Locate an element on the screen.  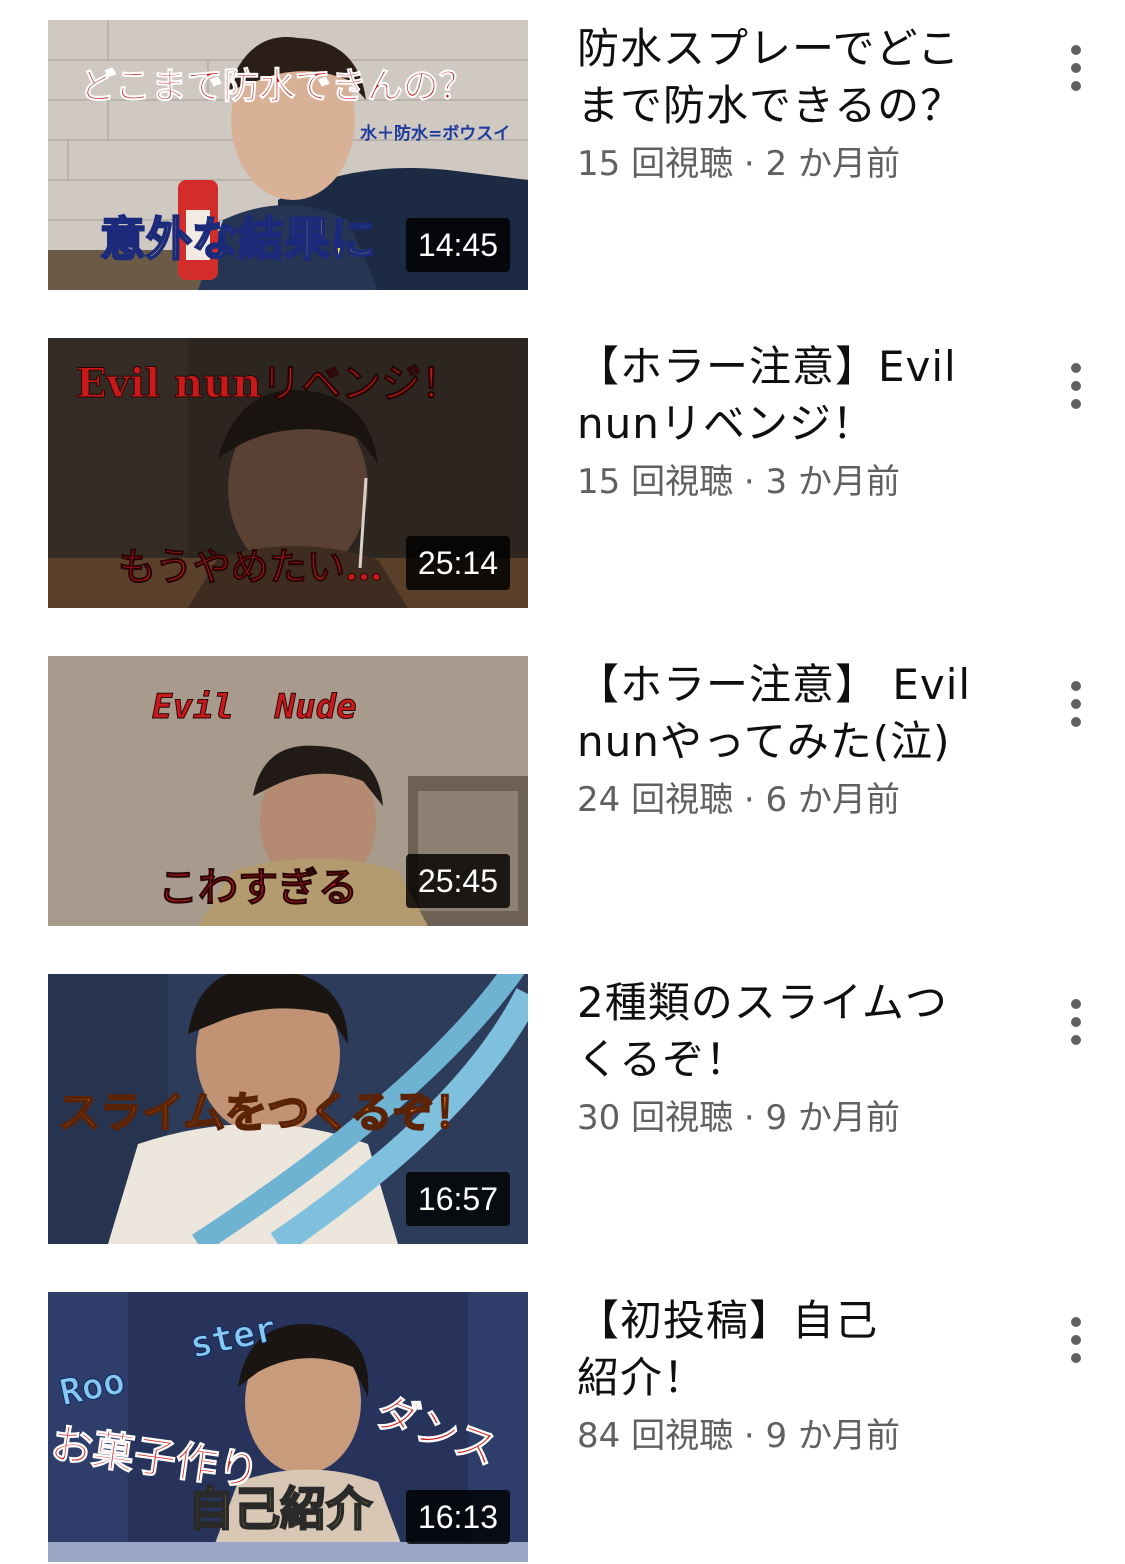
video-title: 【ホラー注意】 Evil nunやってみた(泣) is located at coordinates (797, 713).